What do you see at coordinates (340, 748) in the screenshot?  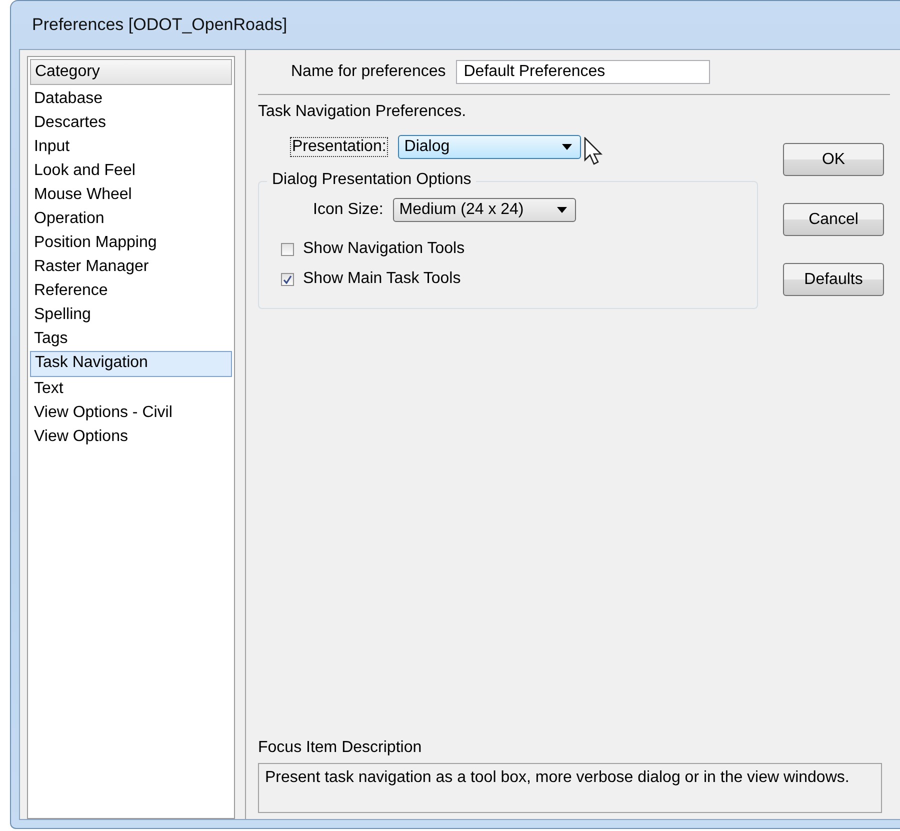 I see `description-label: Focus Item Description` at bounding box center [340, 748].